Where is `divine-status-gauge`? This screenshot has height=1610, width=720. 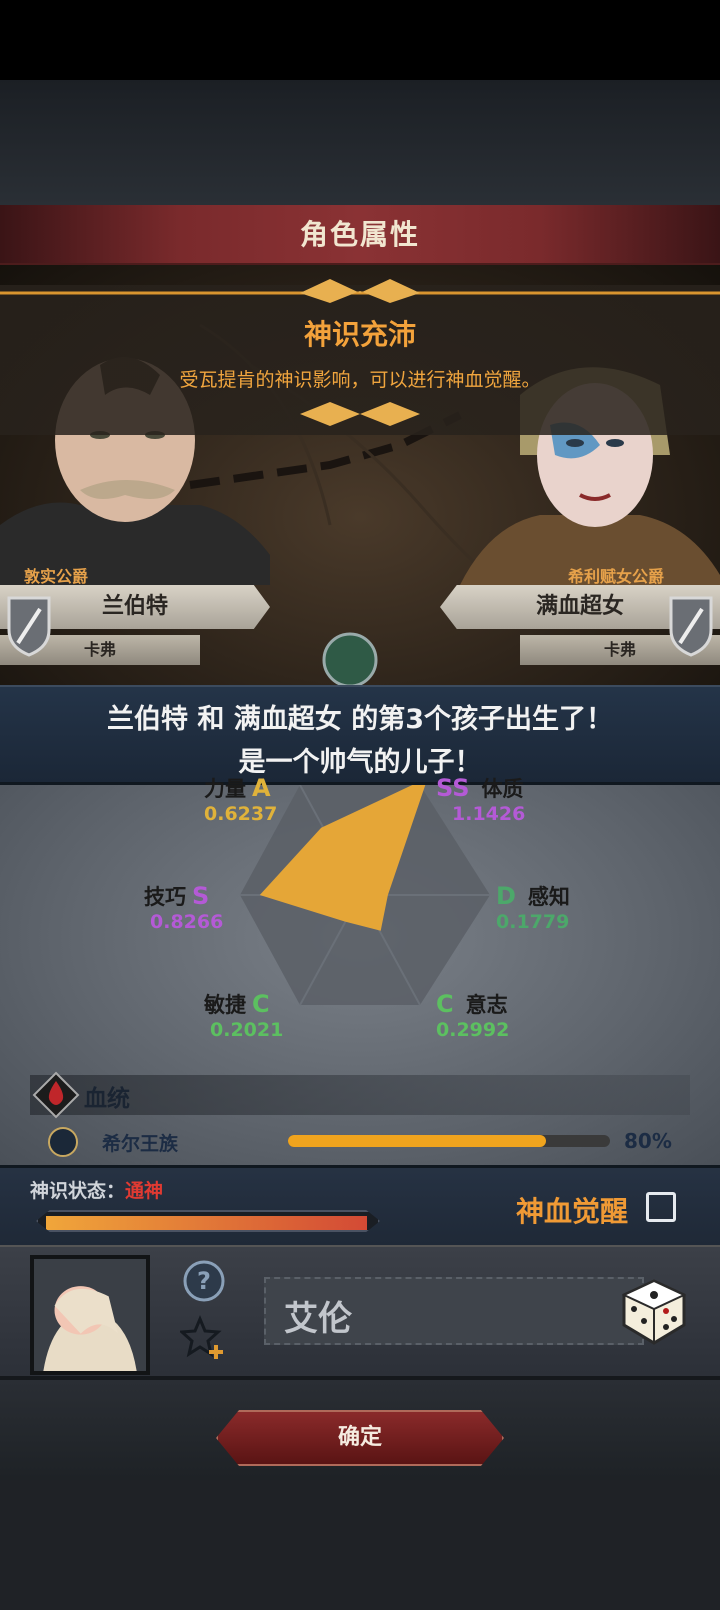 divine-status-gauge is located at coordinates (208, 1221).